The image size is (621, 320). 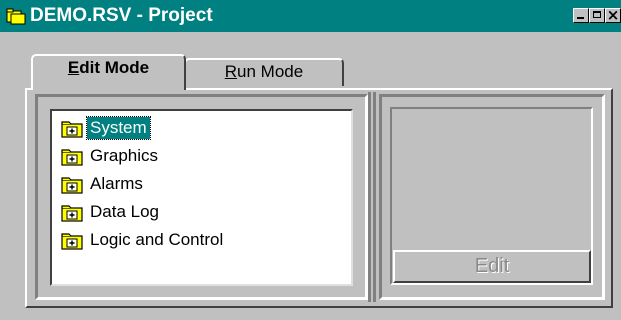 I want to click on edit-button: Edit, so click(x=492, y=266).